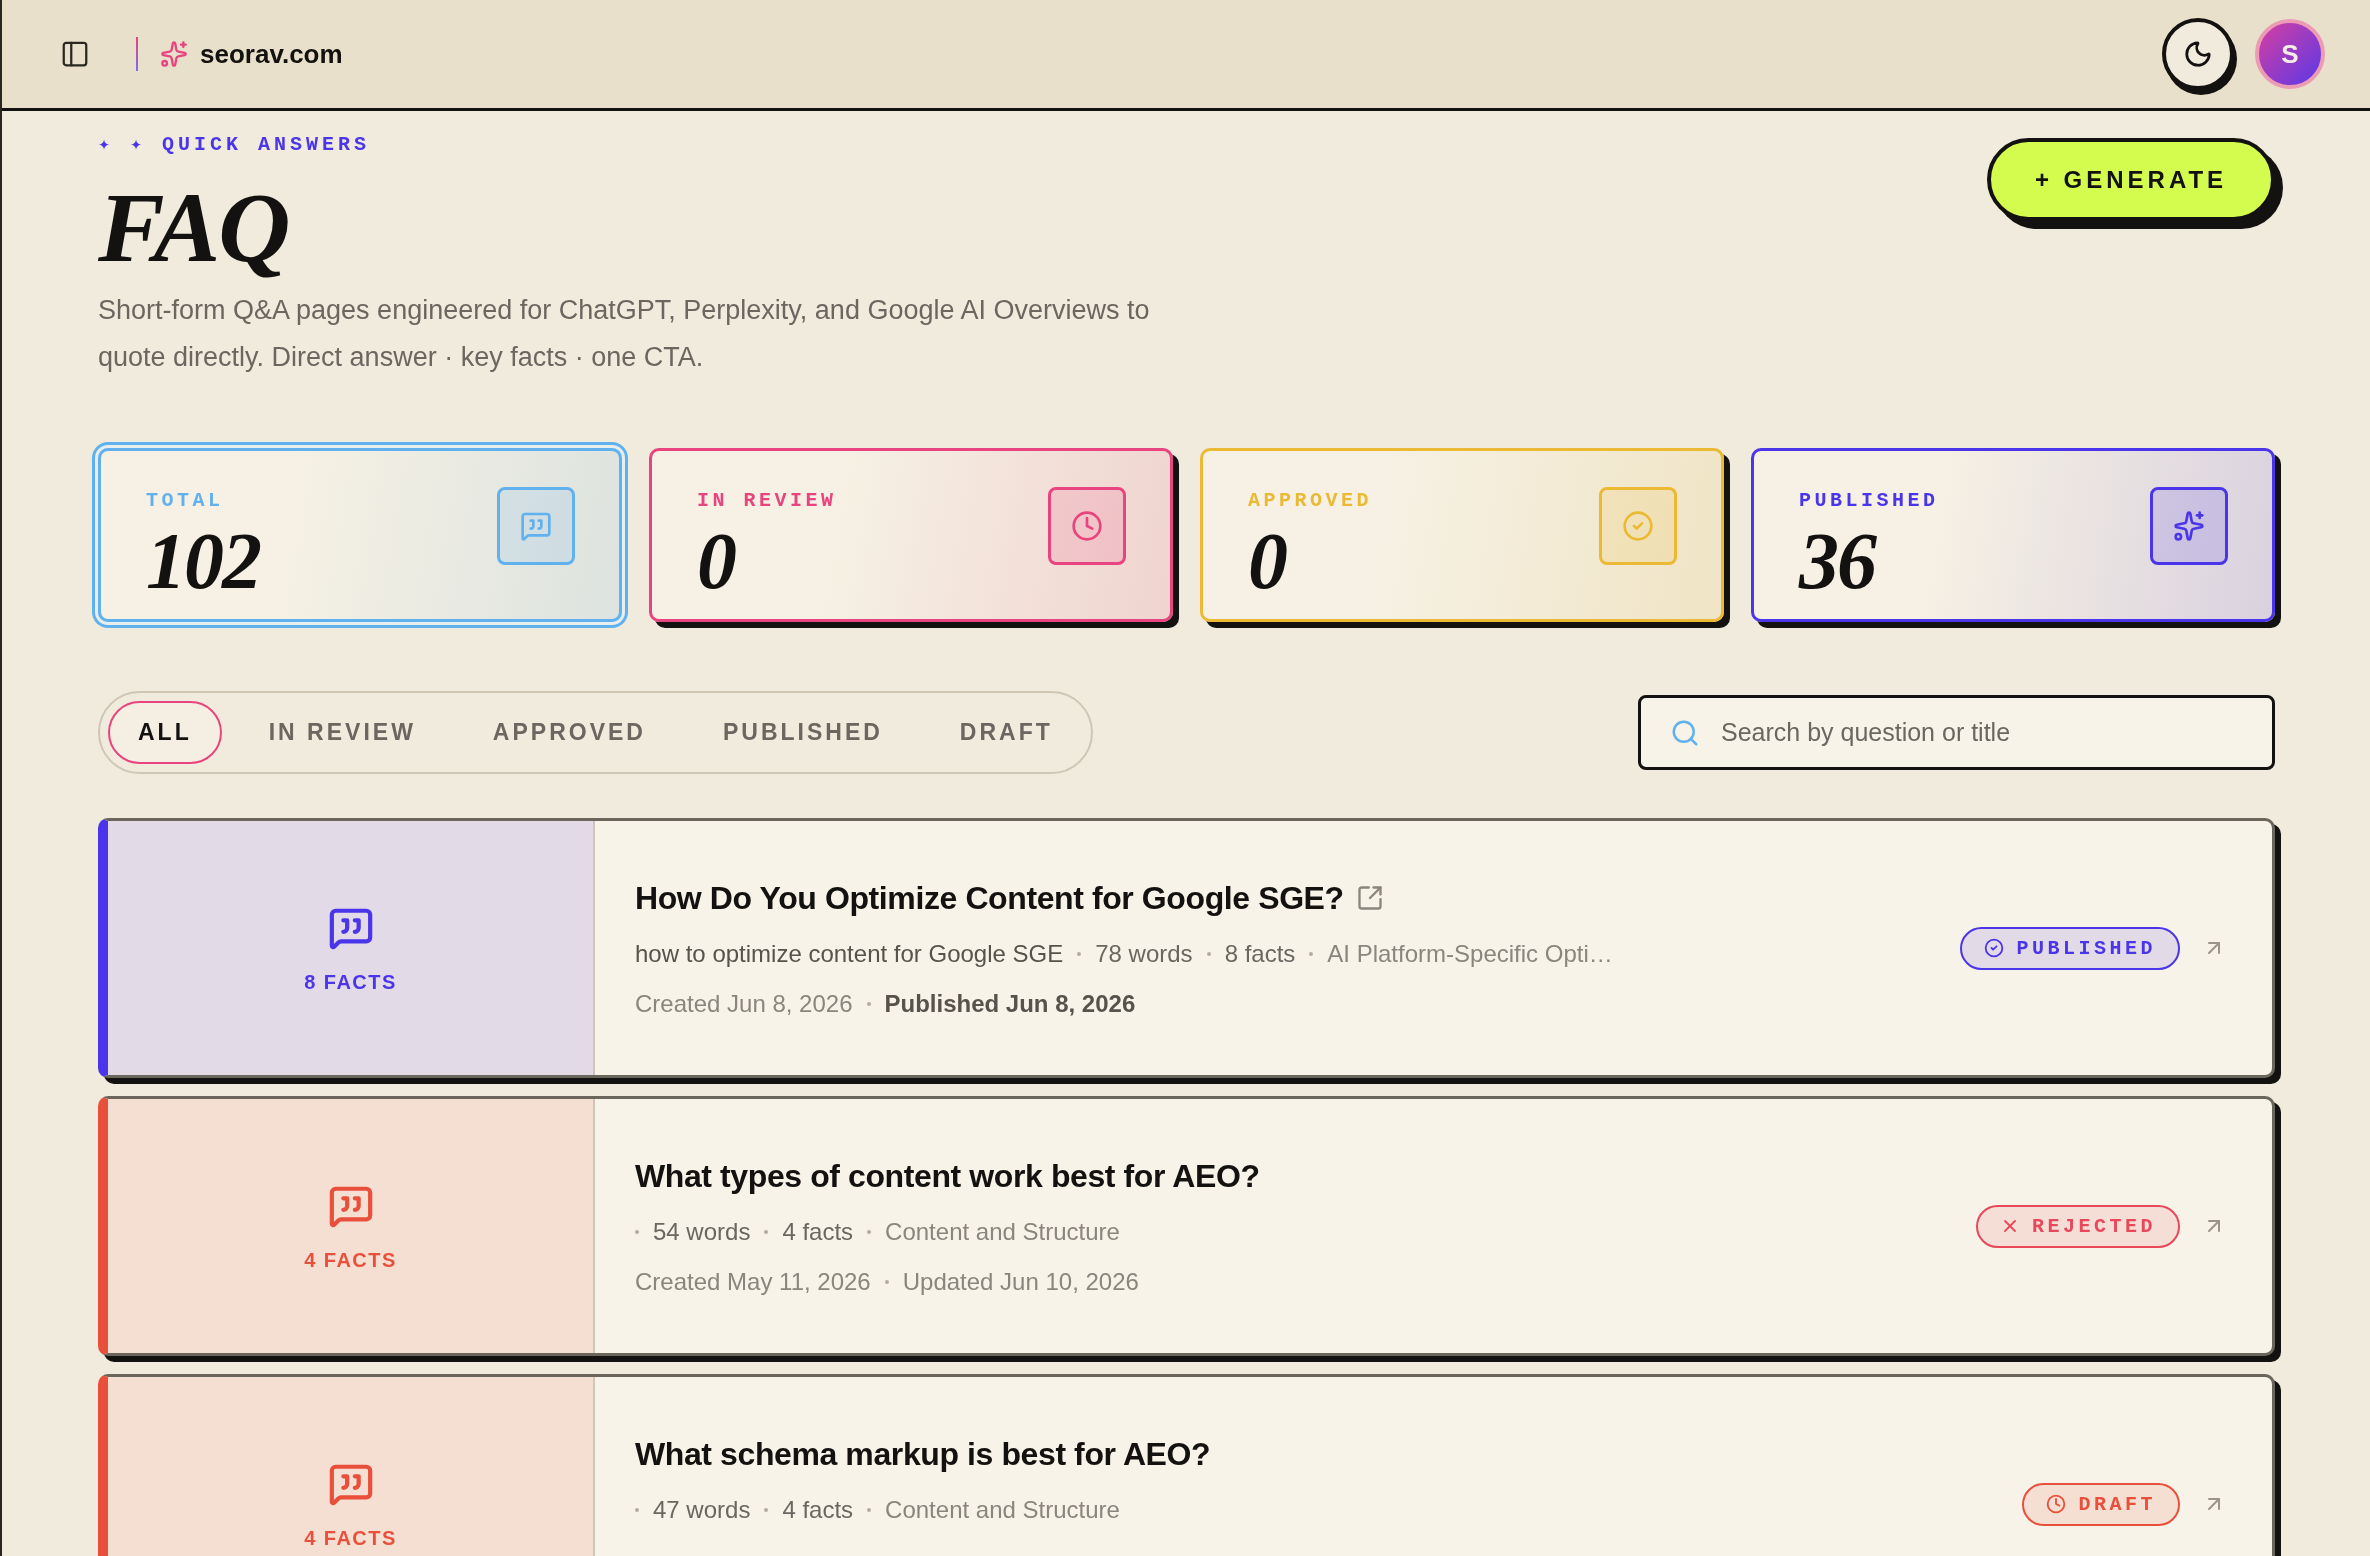  What do you see at coordinates (849, 954) in the screenshot?
I see `keyword-text: how to optimize content for Google SGE` at bounding box center [849, 954].